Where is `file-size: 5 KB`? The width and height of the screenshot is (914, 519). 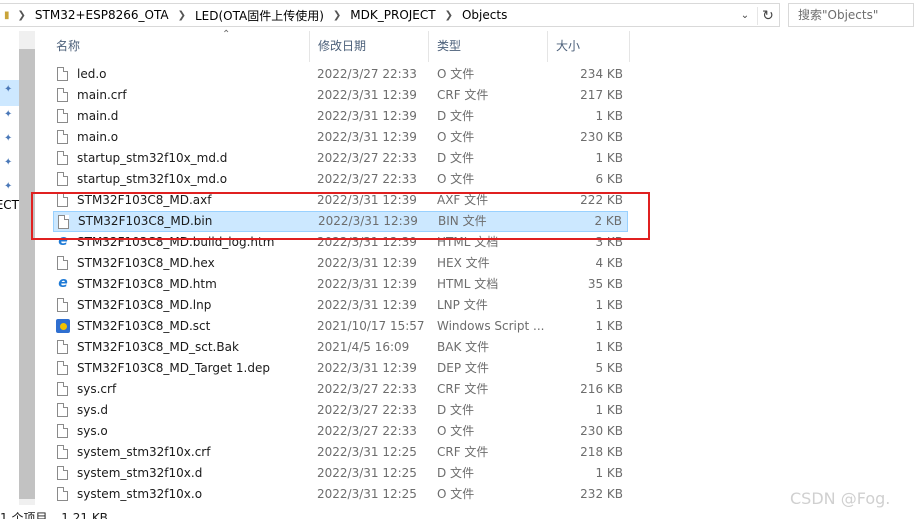
file-size: 5 KB is located at coordinates (609, 368).